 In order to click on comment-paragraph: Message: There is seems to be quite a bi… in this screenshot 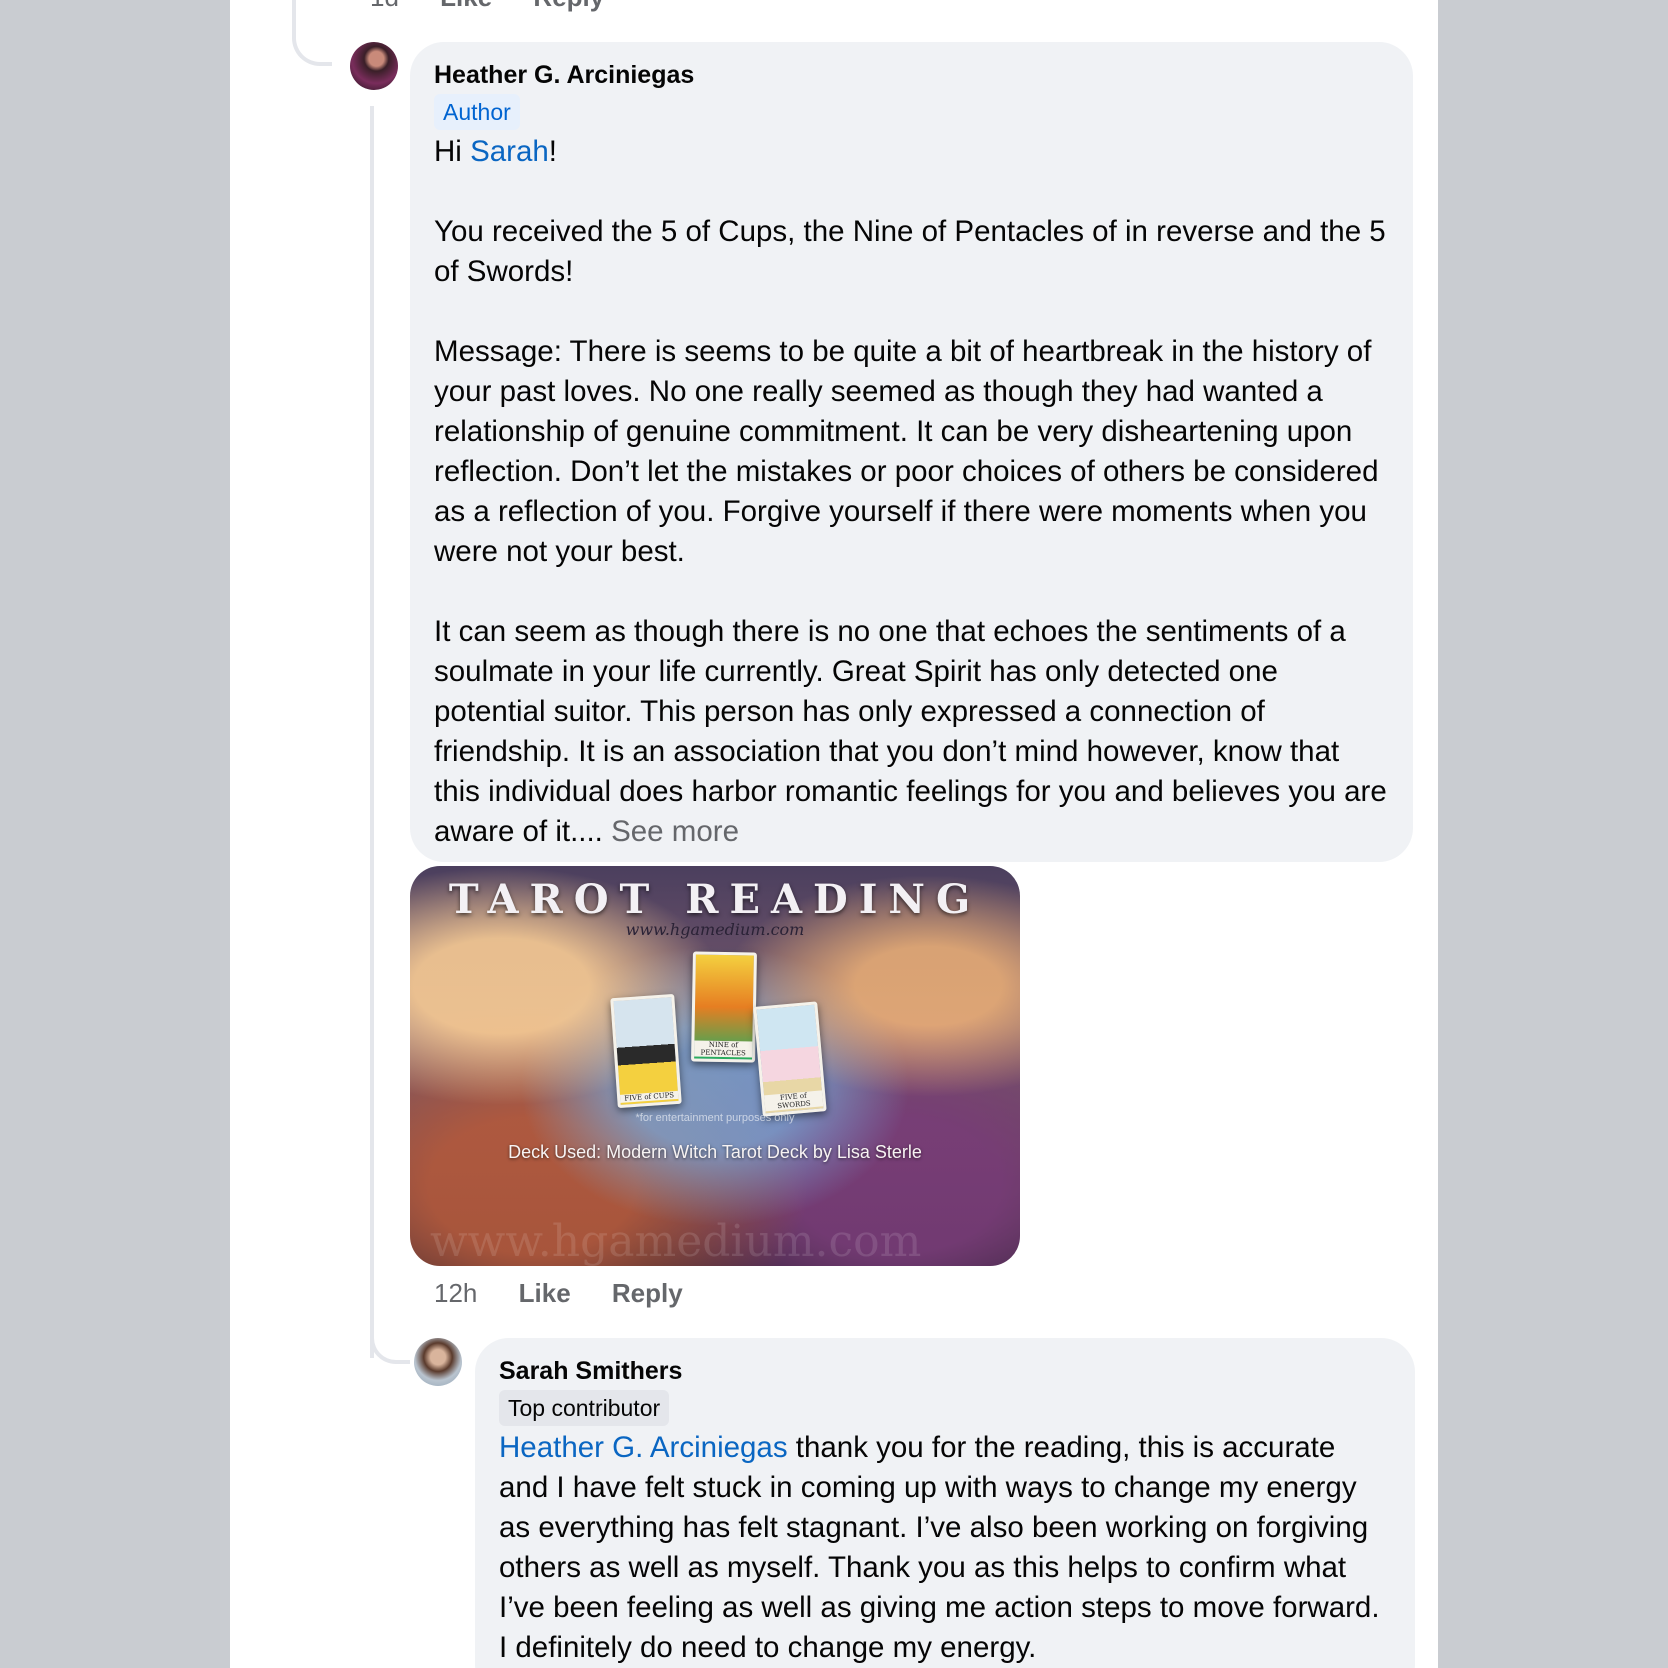, I will do `click(906, 451)`.